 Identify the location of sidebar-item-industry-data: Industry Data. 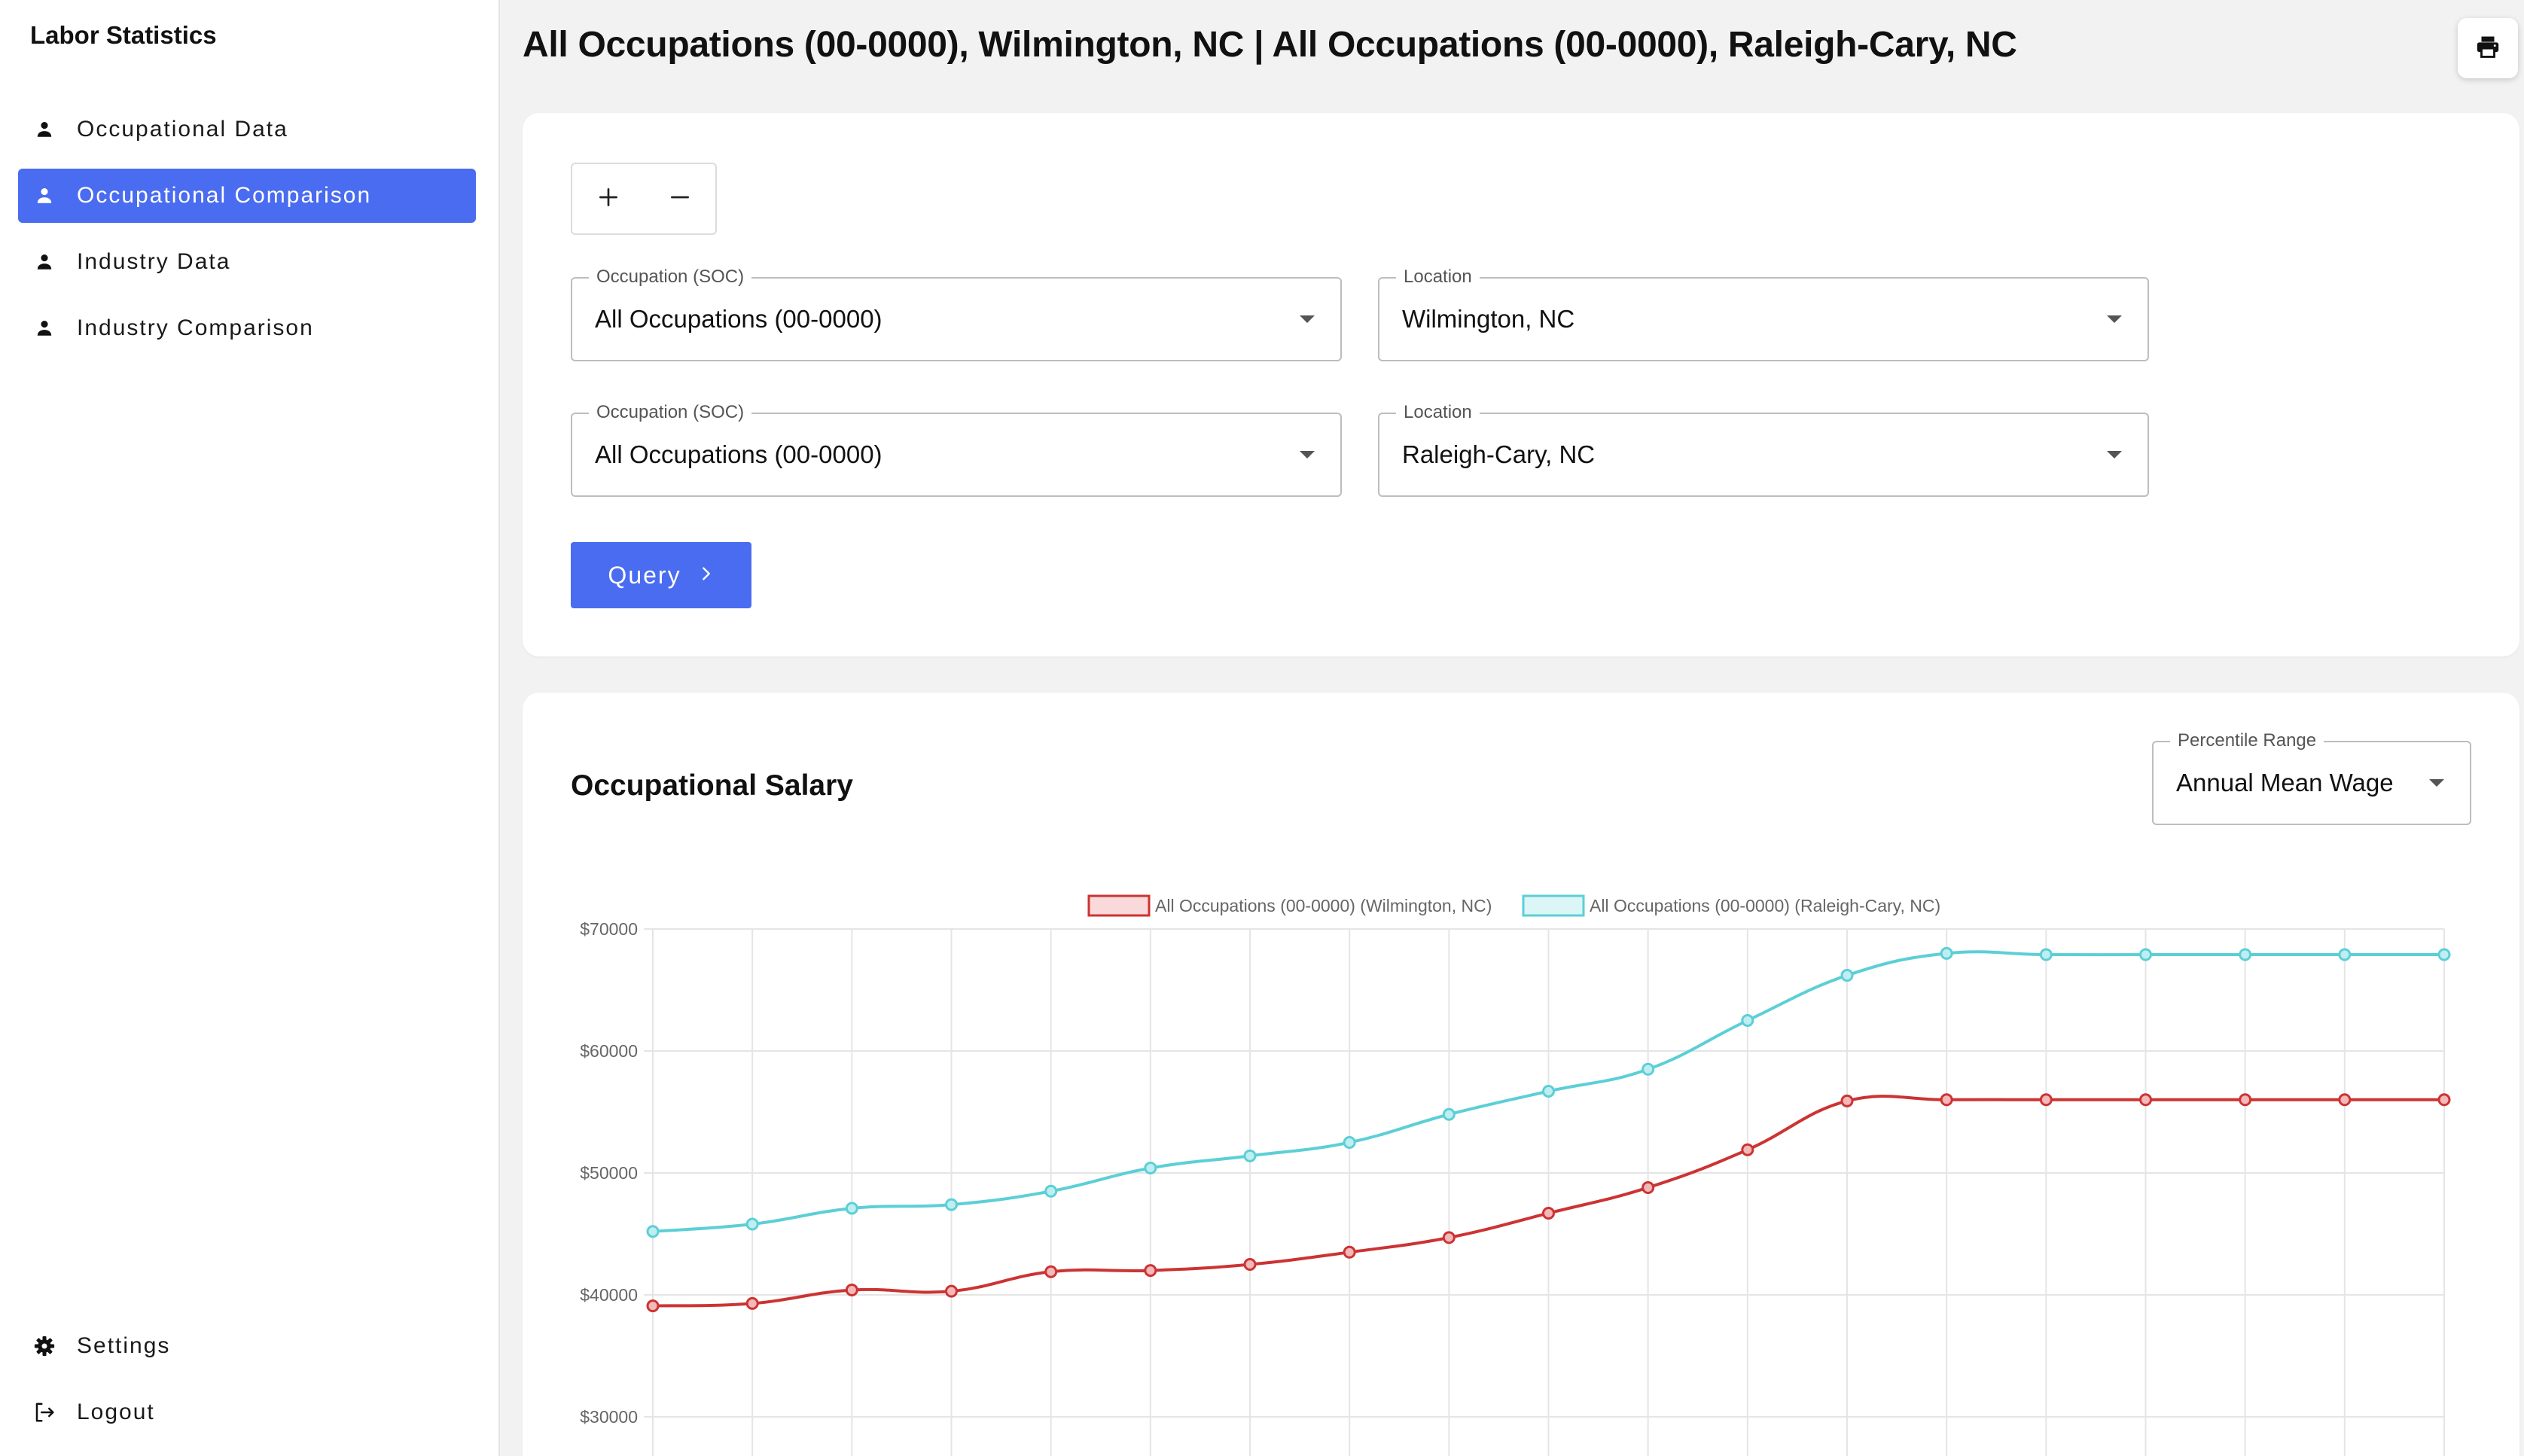
(247, 262).